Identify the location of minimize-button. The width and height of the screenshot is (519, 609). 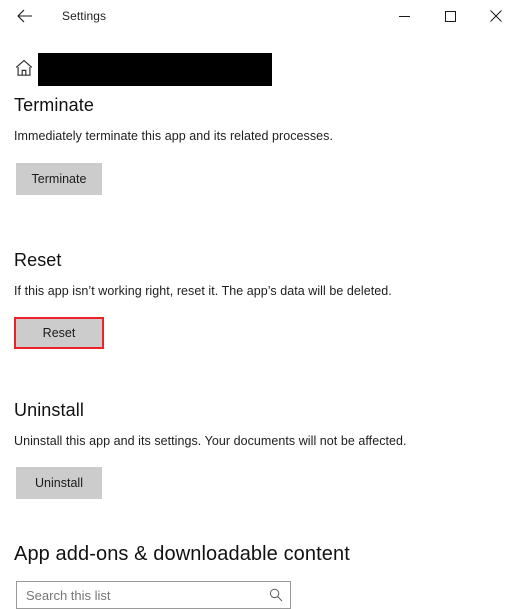
(404, 16).